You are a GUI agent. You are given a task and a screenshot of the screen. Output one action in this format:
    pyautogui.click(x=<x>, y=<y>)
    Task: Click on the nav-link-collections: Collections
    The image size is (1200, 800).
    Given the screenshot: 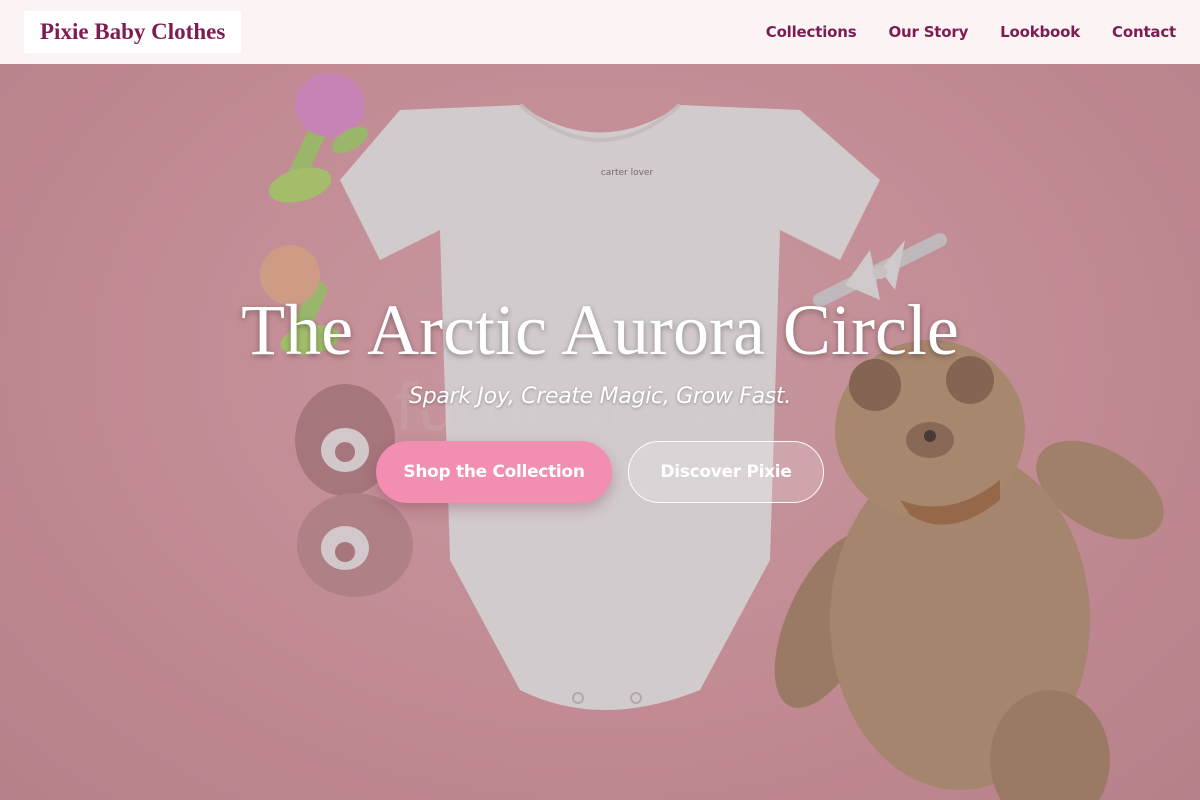 What is the action you would take?
    pyautogui.click(x=811, y=32)
    